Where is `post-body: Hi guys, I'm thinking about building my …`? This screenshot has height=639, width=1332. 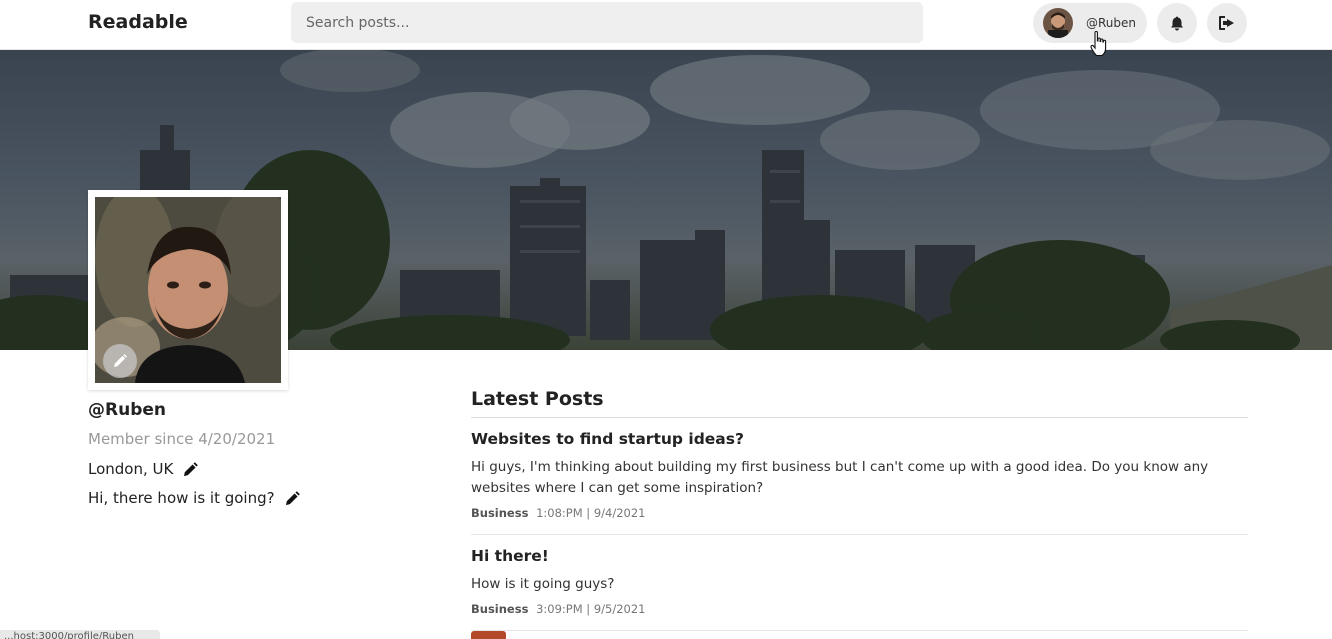 post-body: Hi guys, I'm thinking about building my … is located at coordinates (840, 477).